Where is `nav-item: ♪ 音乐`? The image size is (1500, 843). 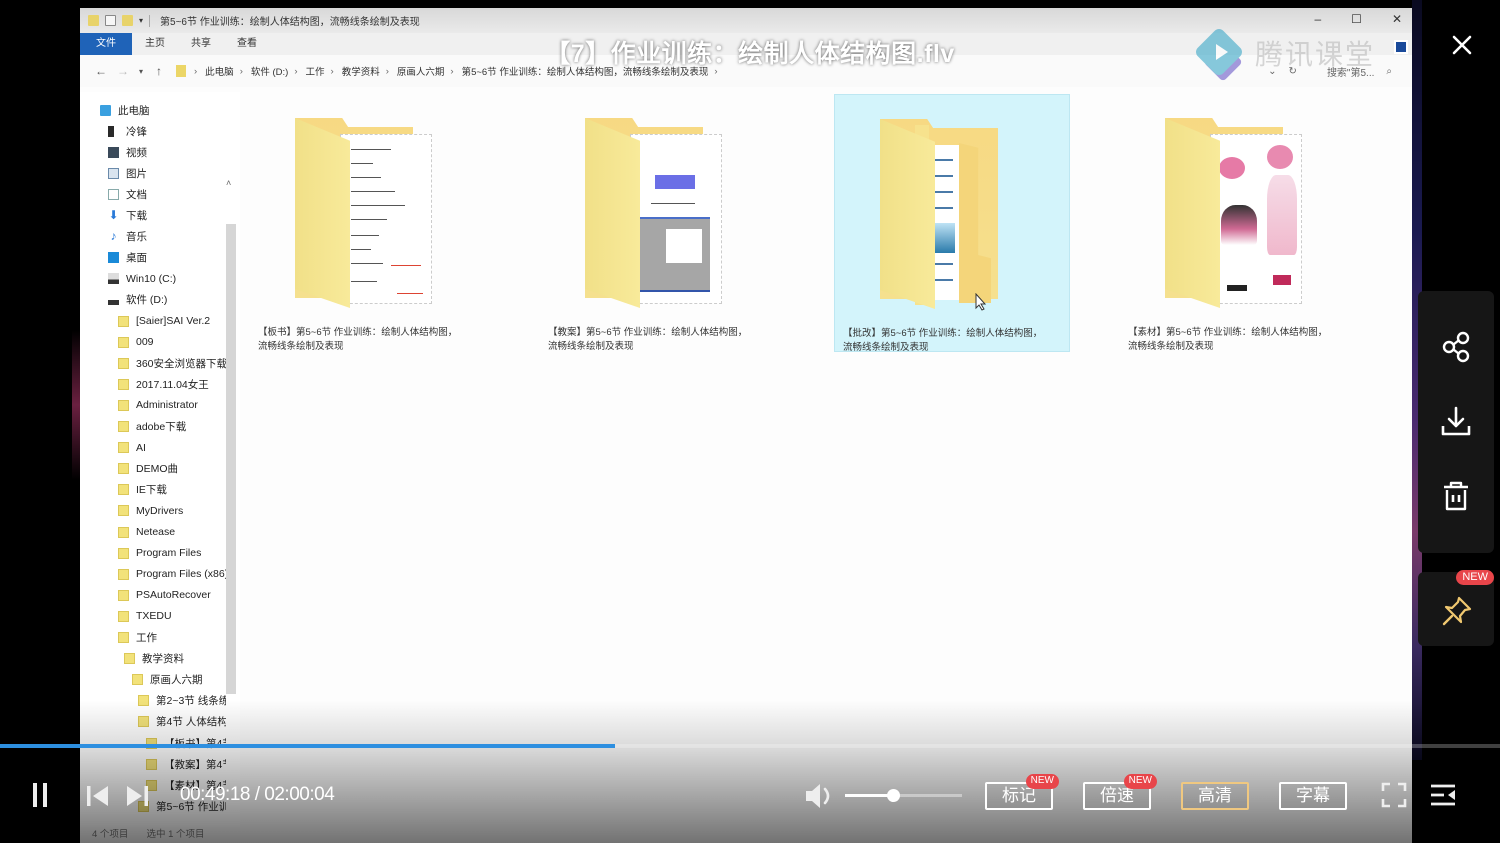
nav-item: ♪ 音乐 is located at coordinates (167, 237).